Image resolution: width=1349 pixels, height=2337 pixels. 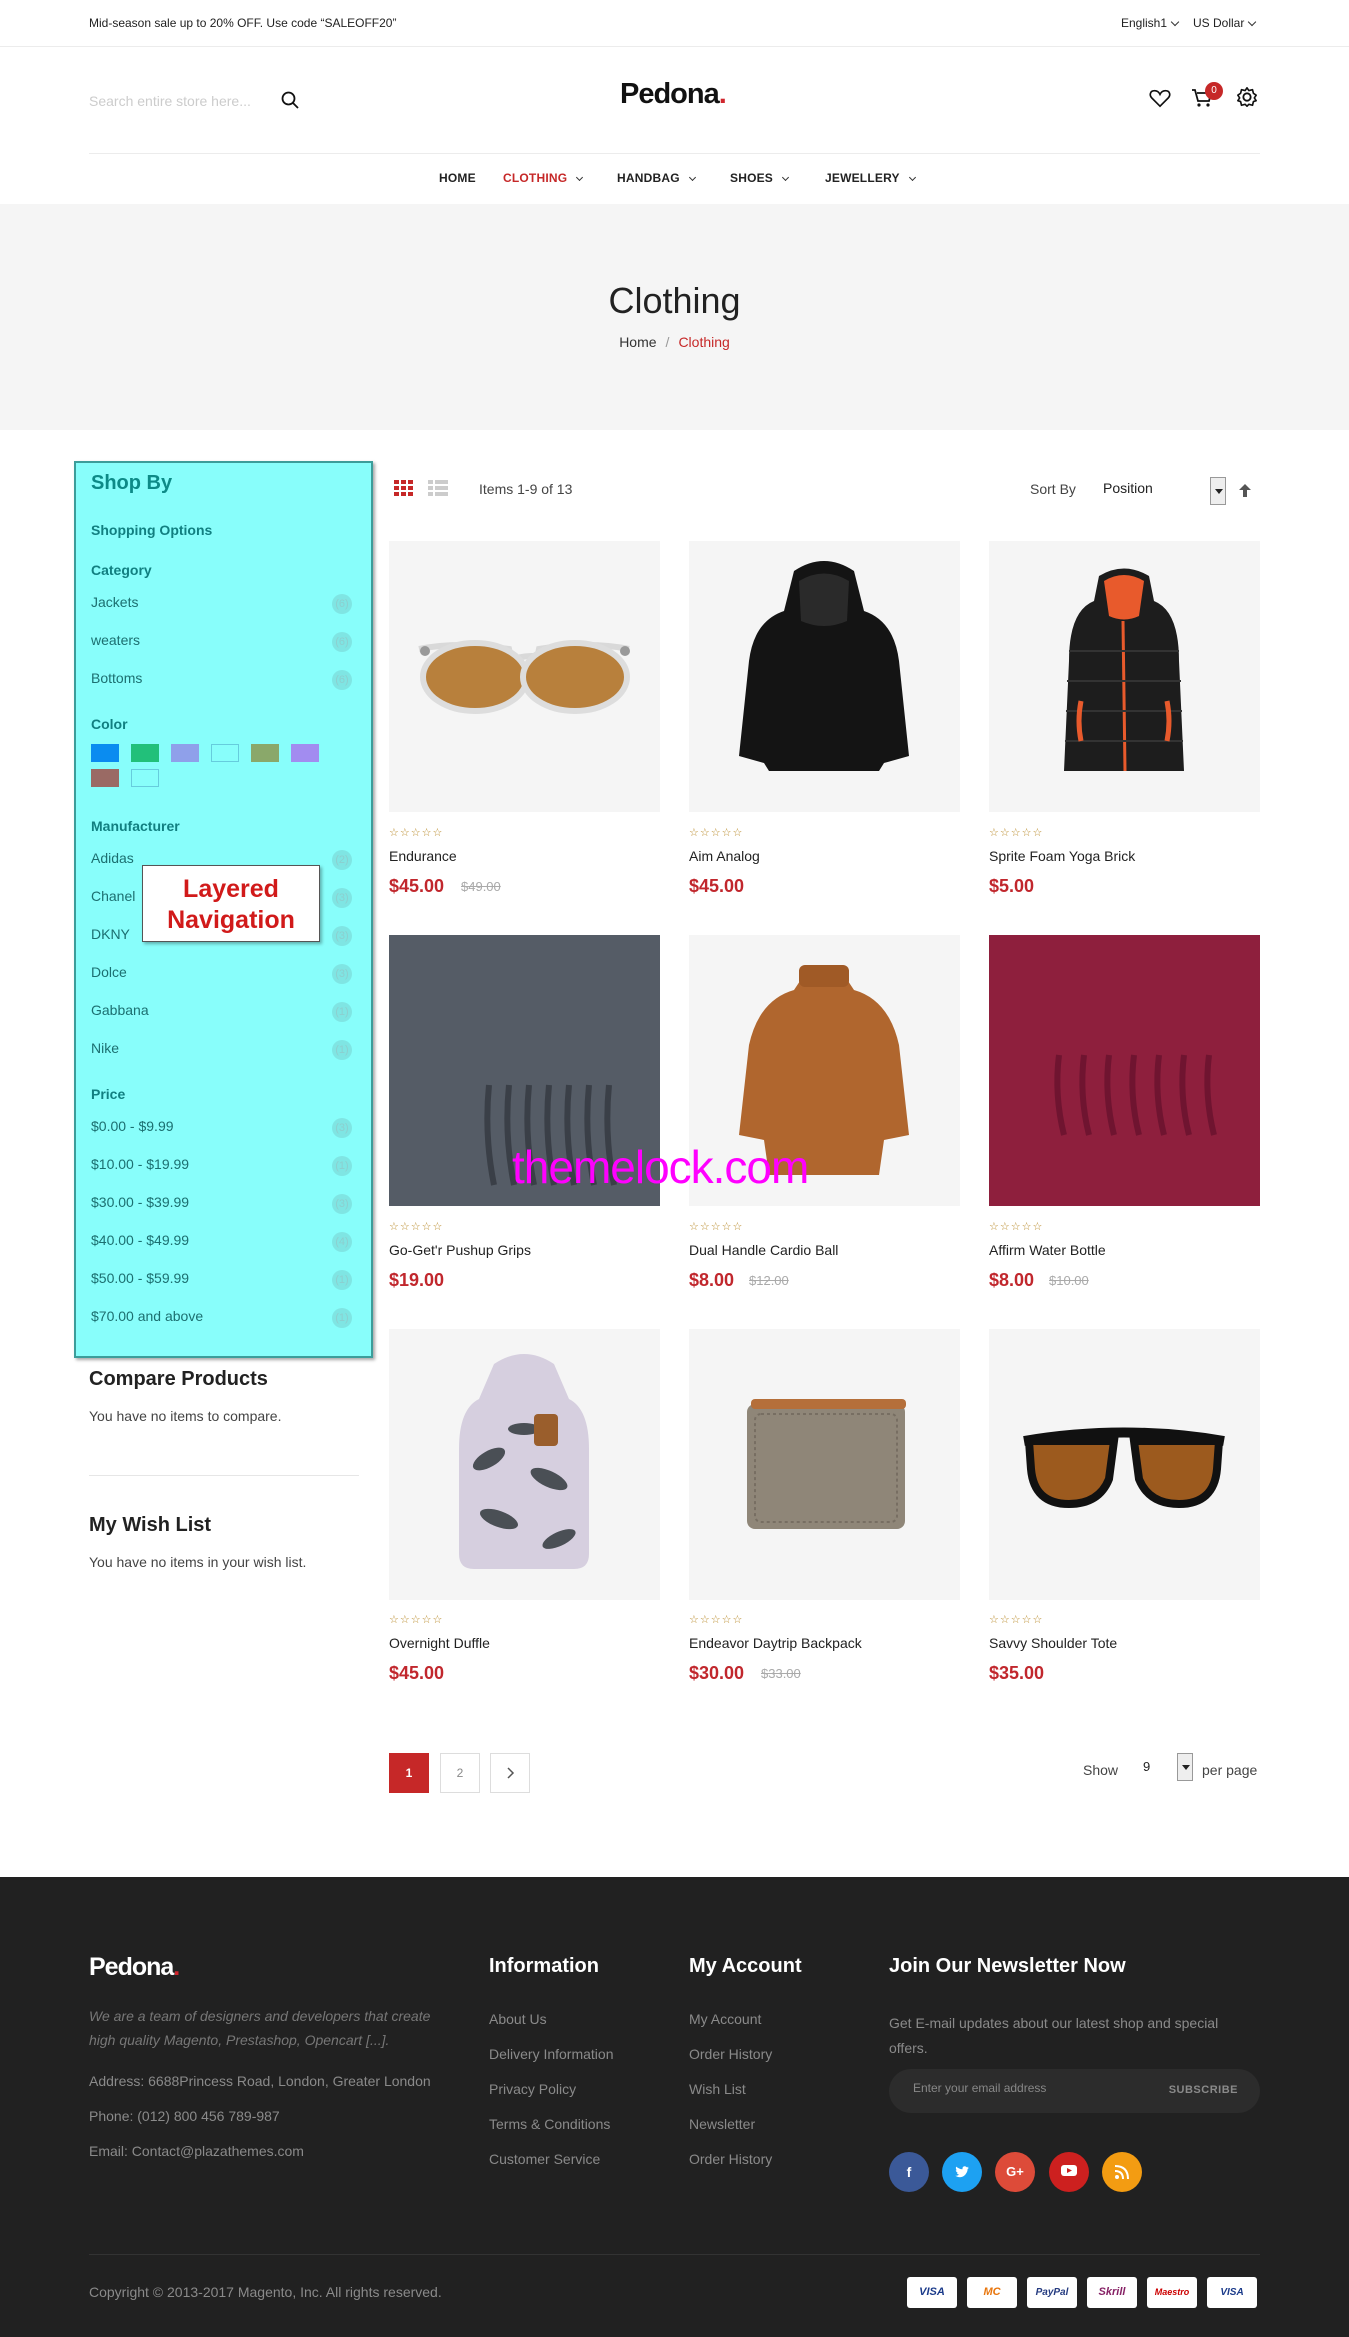 What do you see at coordinates (870, 178) in the screenshot?
I see `nav-jewellery: JEWELLERY` at bounding box center [870, 178].